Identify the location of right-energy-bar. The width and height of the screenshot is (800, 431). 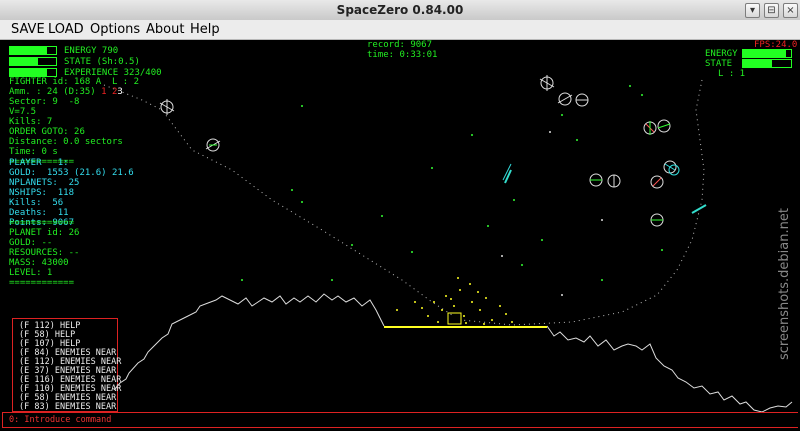
(767, 53).